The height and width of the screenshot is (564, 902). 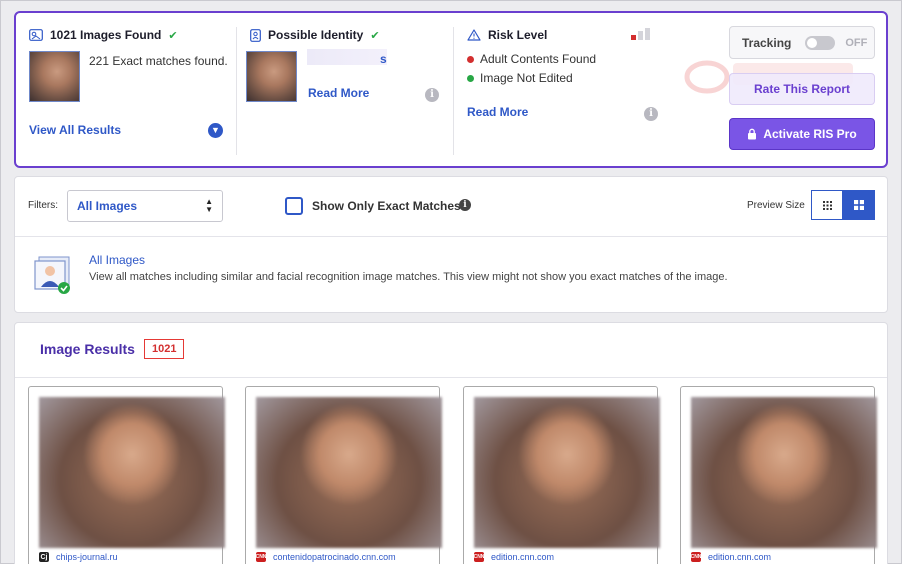 I want to click on tracking-toggle, so click(x=820, y=42).